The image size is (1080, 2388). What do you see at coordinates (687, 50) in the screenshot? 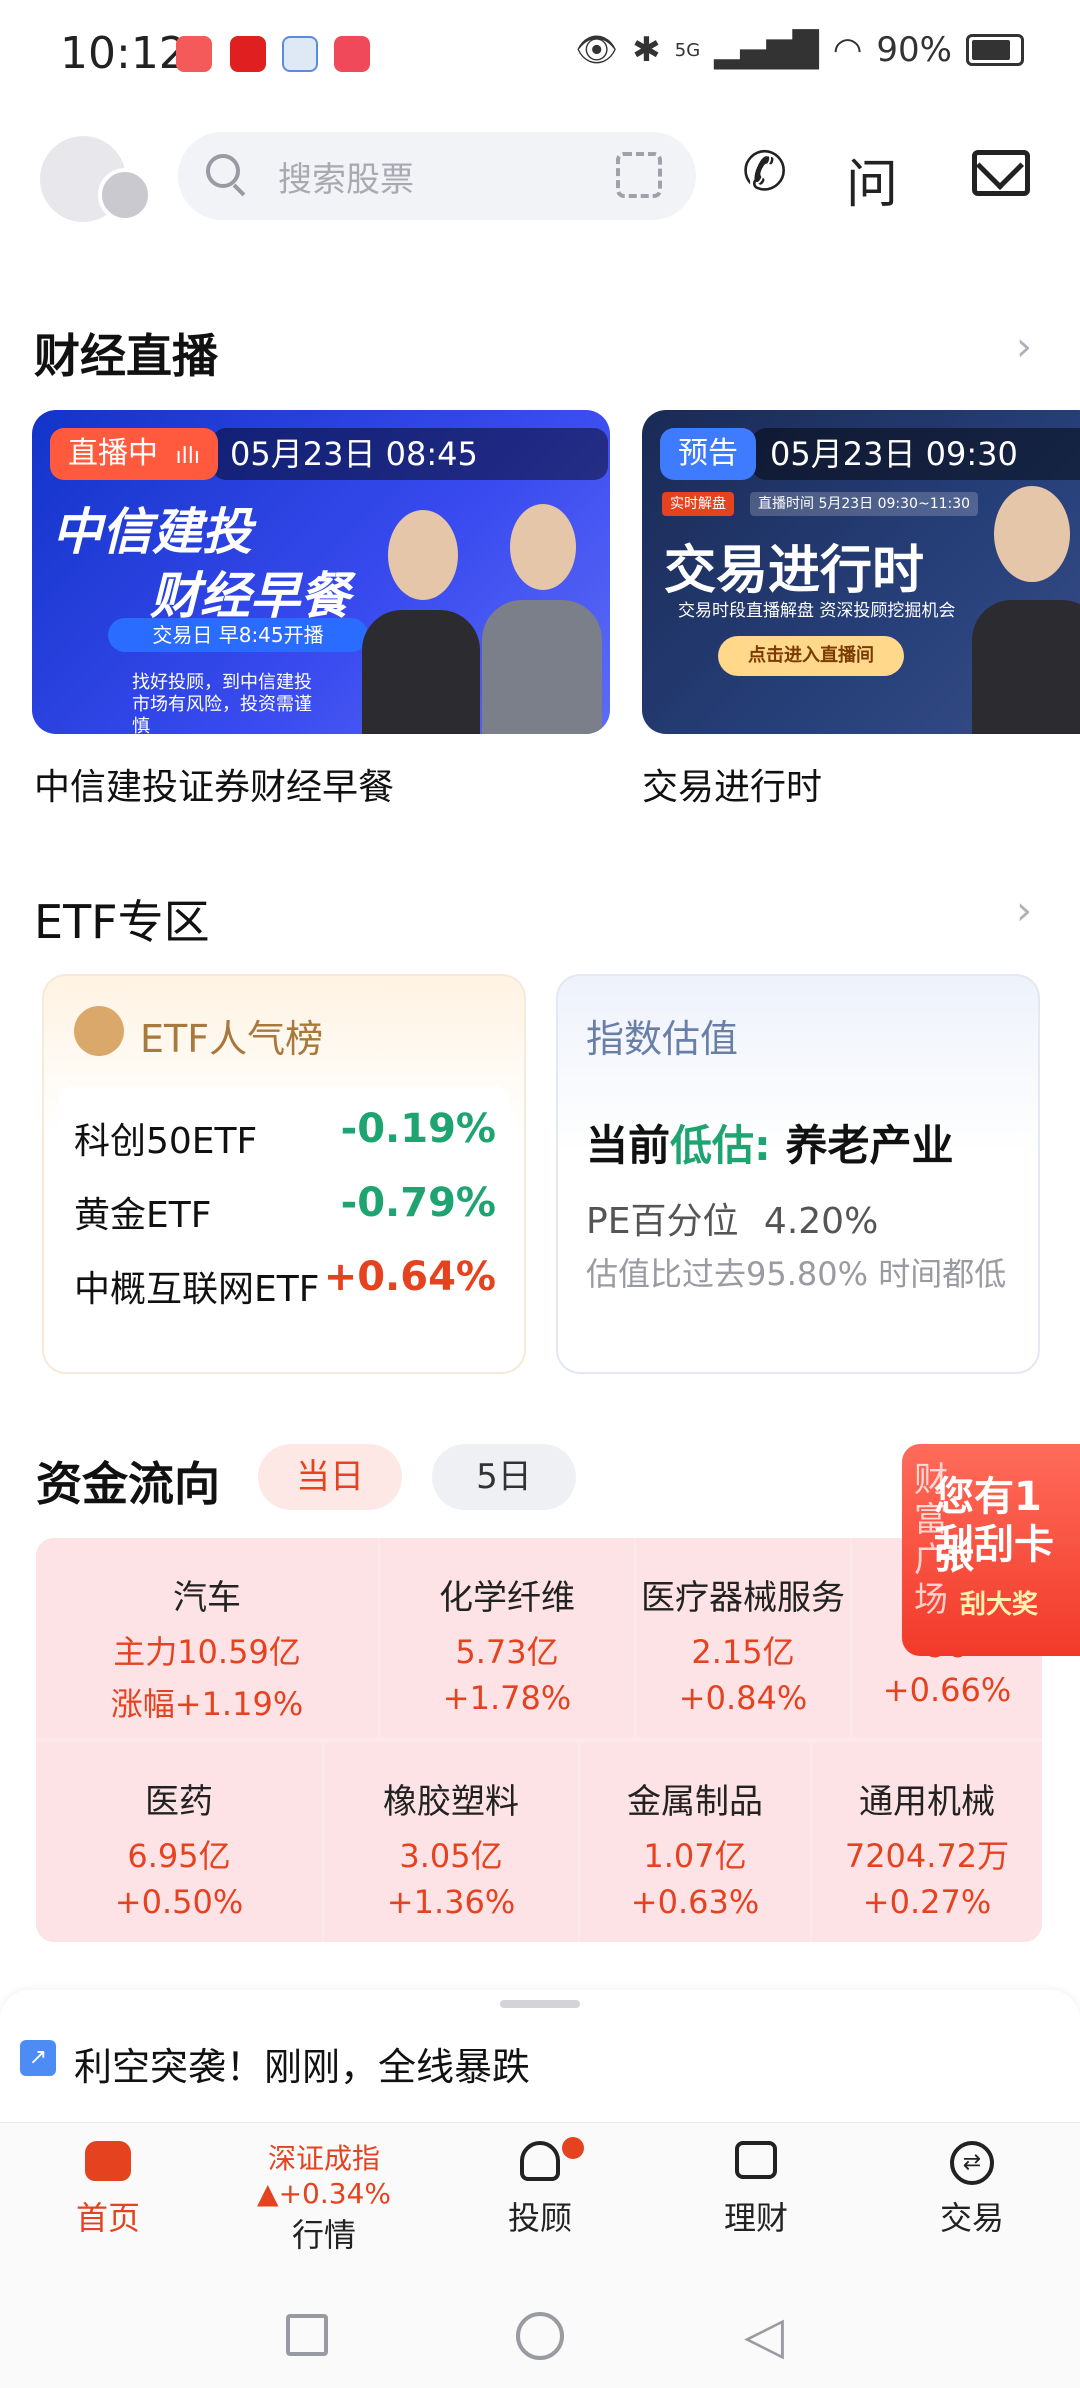
I see `network-label: 5G` at bounding box center [687, 50].